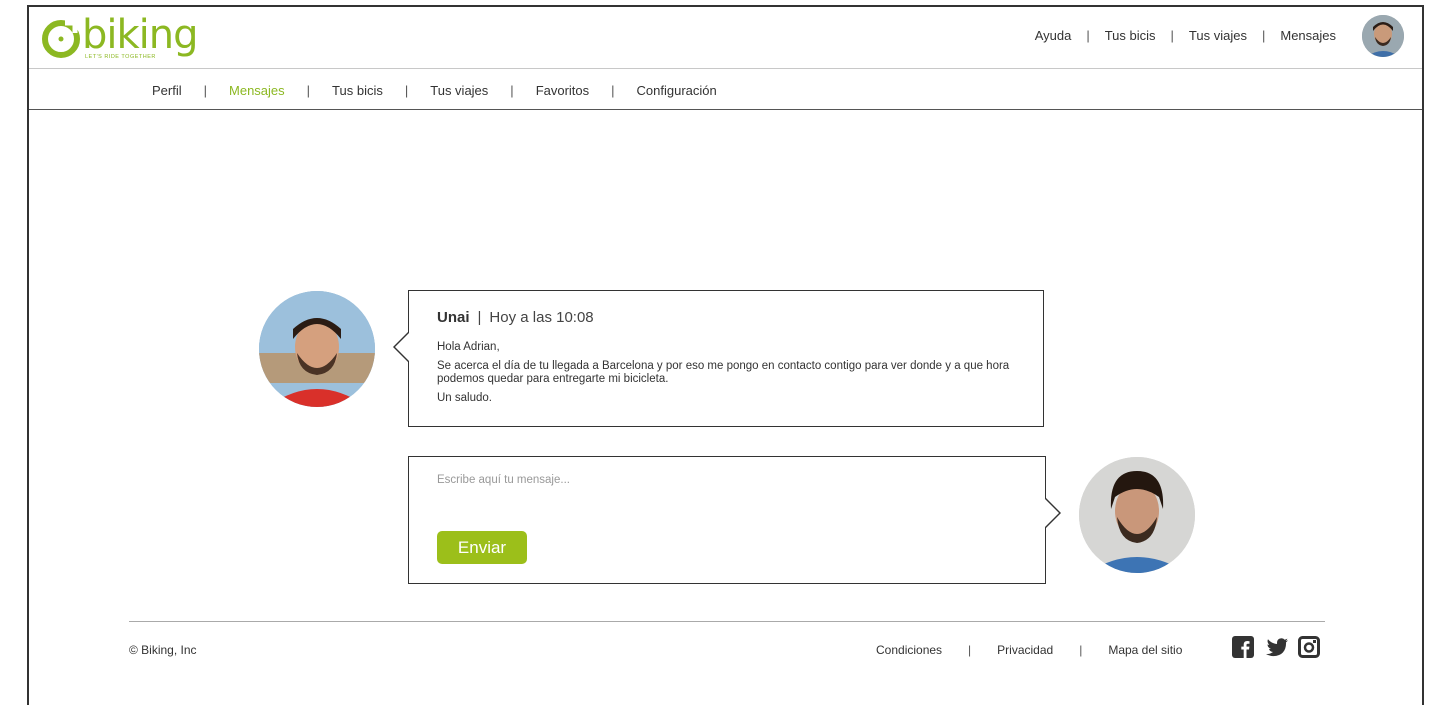 Image resolution: width=1441 pixels, height=705 pixels. I want to click on tab-perfil: Perfil, so click(167, 90).